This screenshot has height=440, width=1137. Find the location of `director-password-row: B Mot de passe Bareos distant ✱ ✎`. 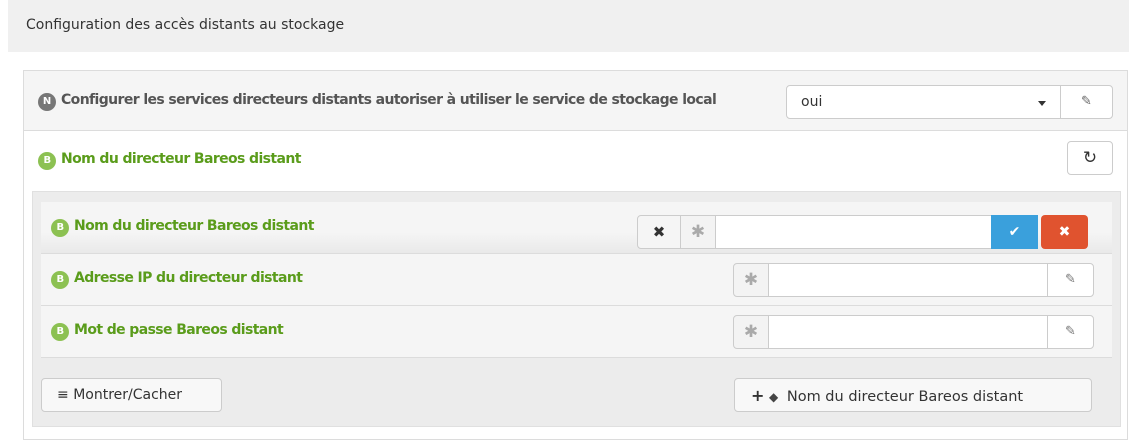

director-password-row: B Mot de passe Bareos distant ✱ ✎ is located at coordinates (576, 332).